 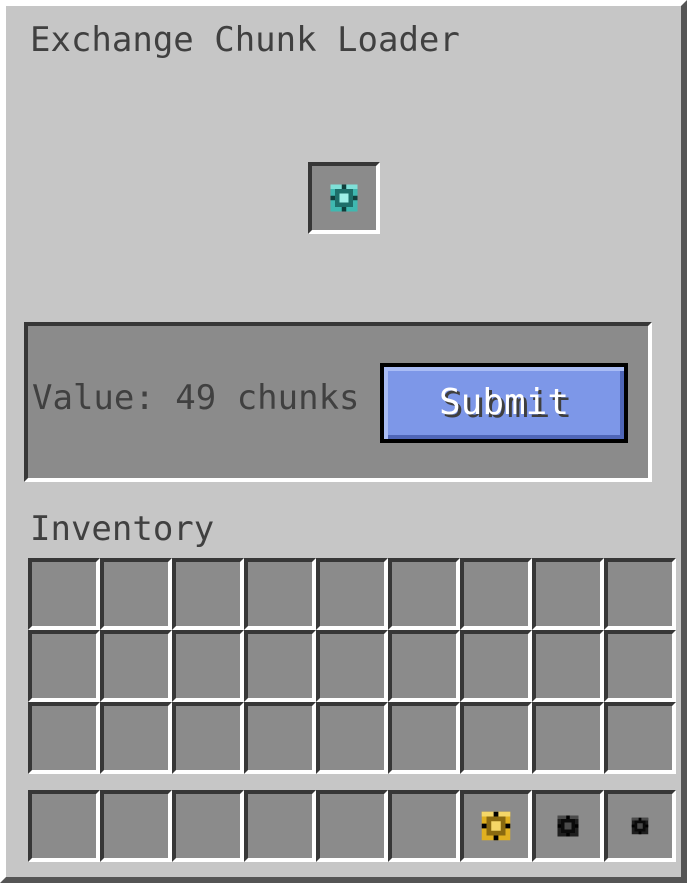 I want to click on black-chunk-loader-icon, so click(x=568, y=826).